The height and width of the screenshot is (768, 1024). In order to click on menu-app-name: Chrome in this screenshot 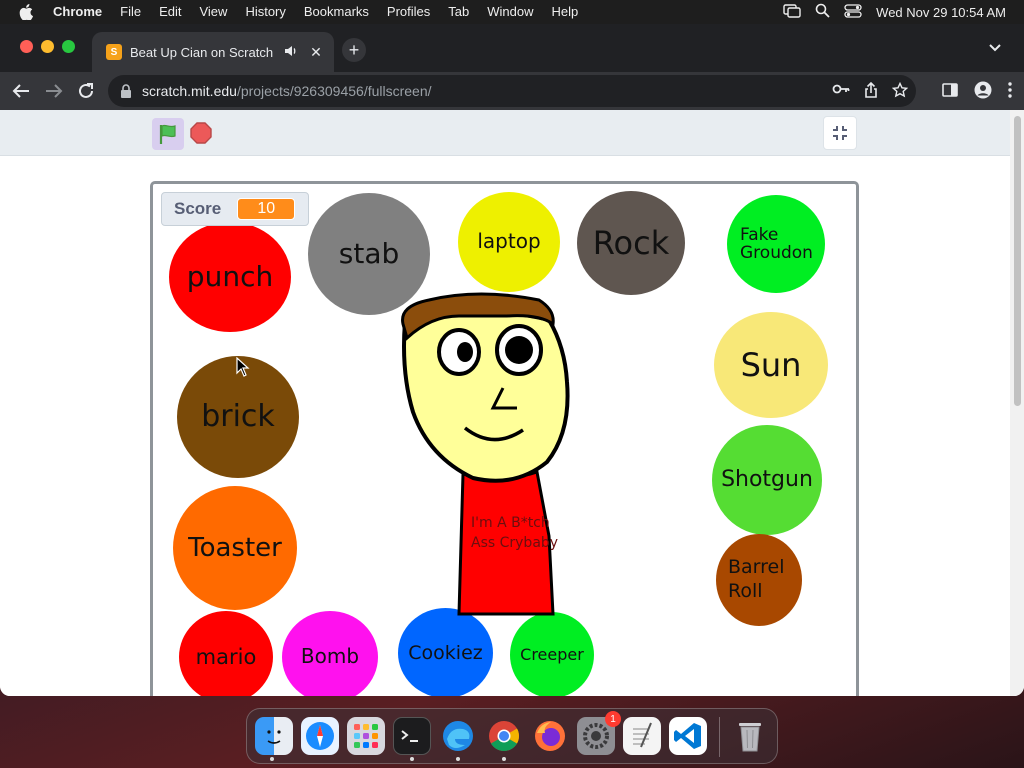, I will do `click(73, 12)`.